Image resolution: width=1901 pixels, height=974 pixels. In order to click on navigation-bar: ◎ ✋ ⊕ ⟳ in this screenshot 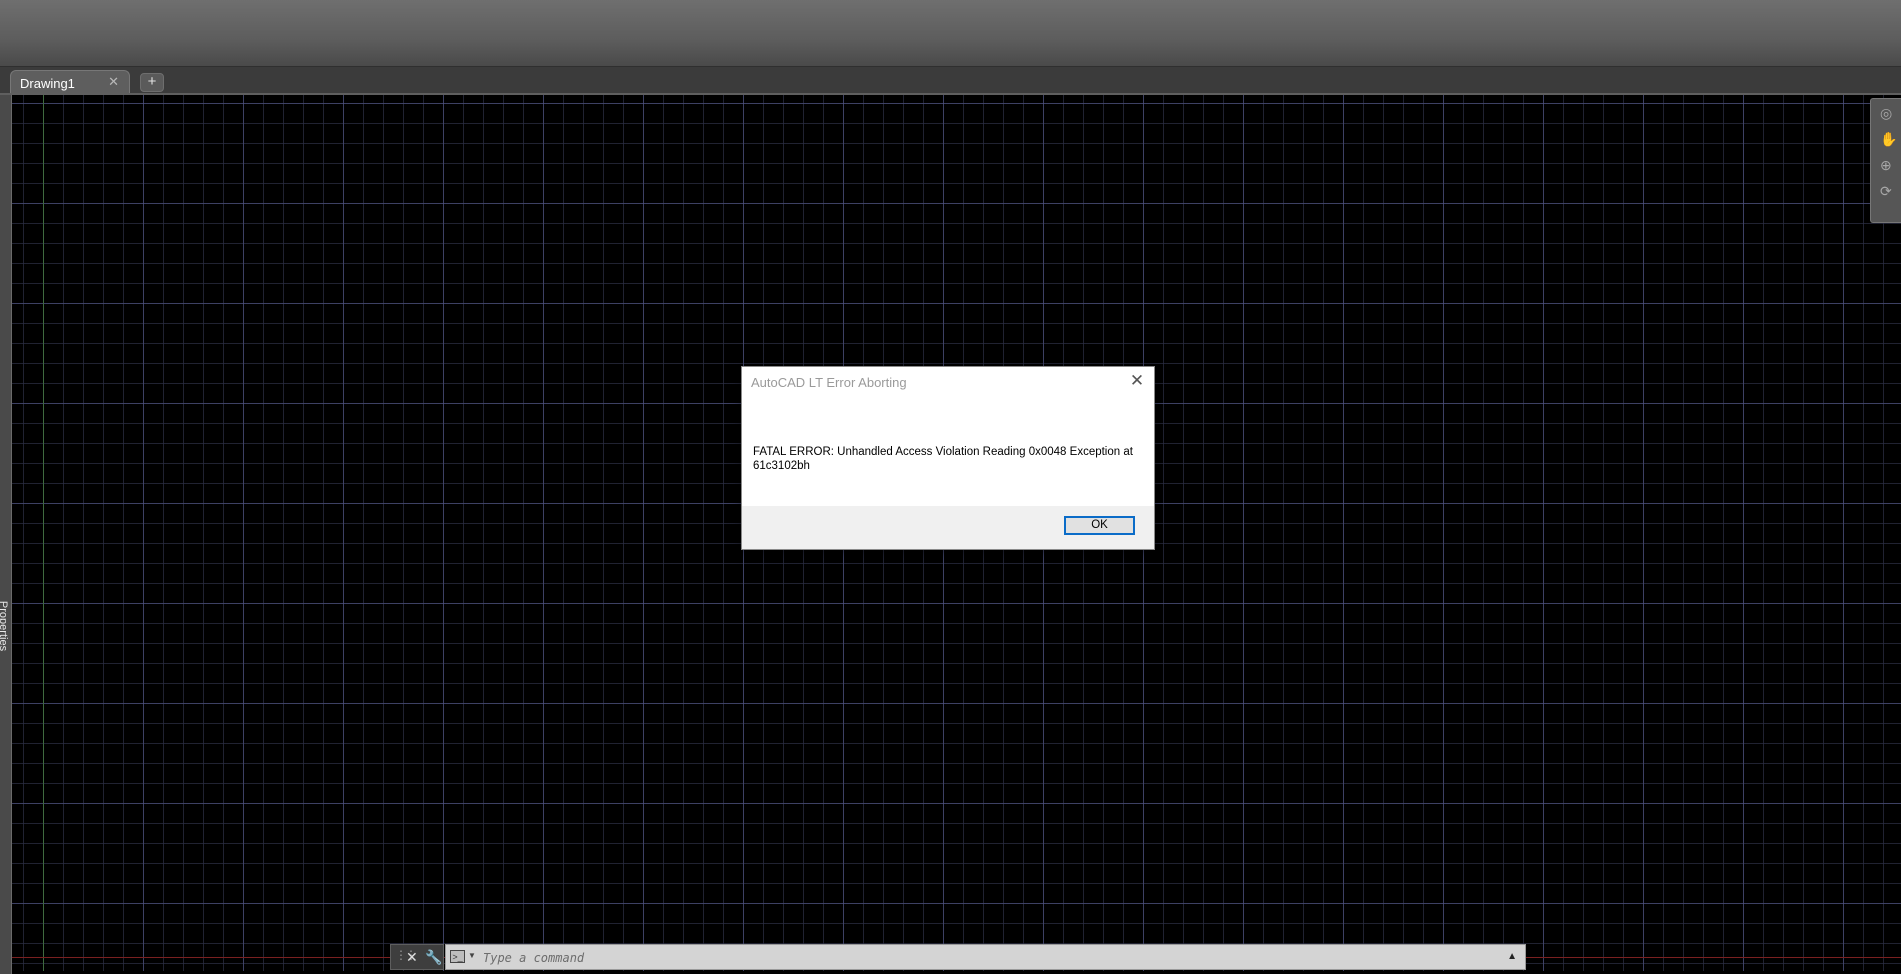, I will do `click(1885, 160)`.